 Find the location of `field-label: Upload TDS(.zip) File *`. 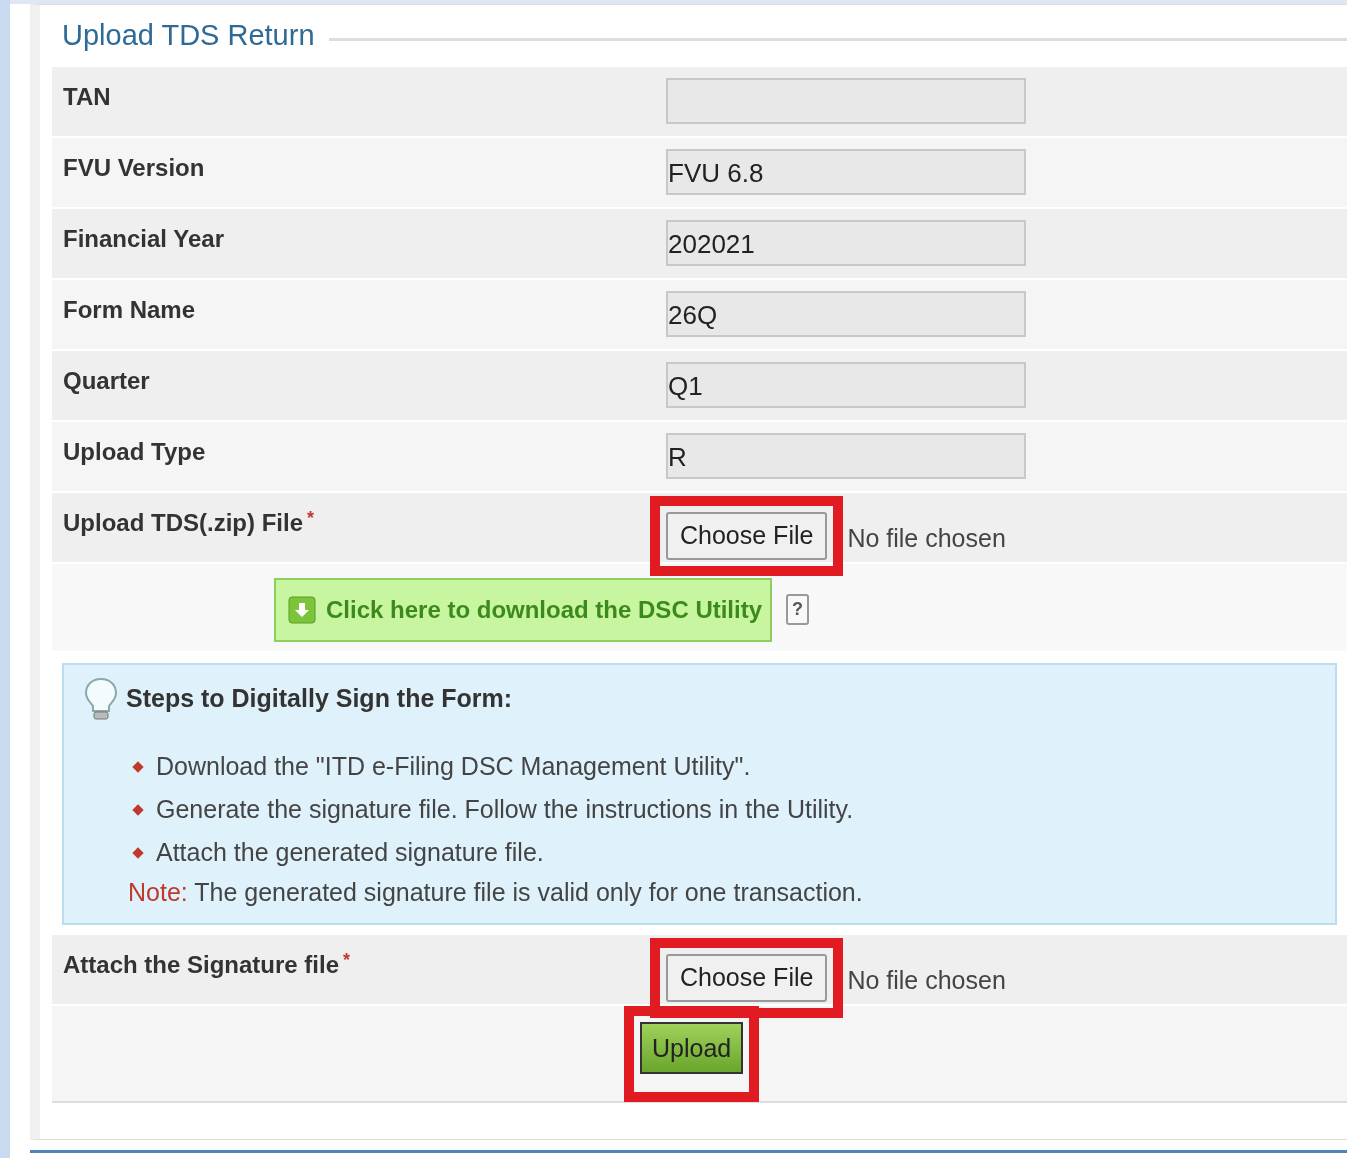

field-label: Upload TDS(.zip) File * is located at coordinates (188, 522).